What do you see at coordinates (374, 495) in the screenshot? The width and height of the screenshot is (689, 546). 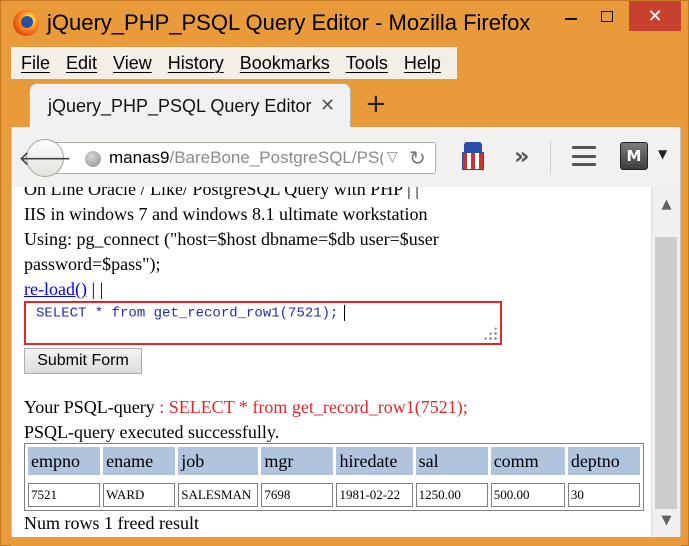 I see `table-cell: 1981-02-22` at bounding box center [374, 495].